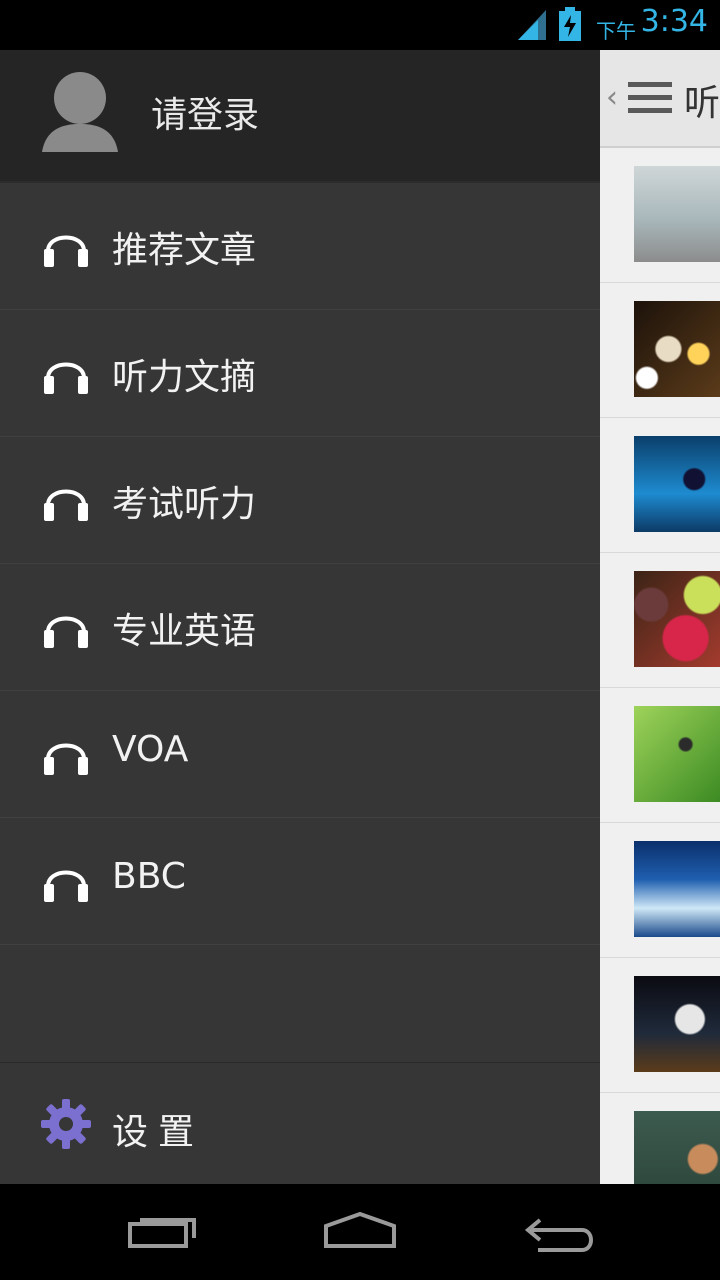  What do you see at coordinates (300, 881) in the screenshot?
I see `drawer-item-bbc: BBC` at bounding box center [300, 881].